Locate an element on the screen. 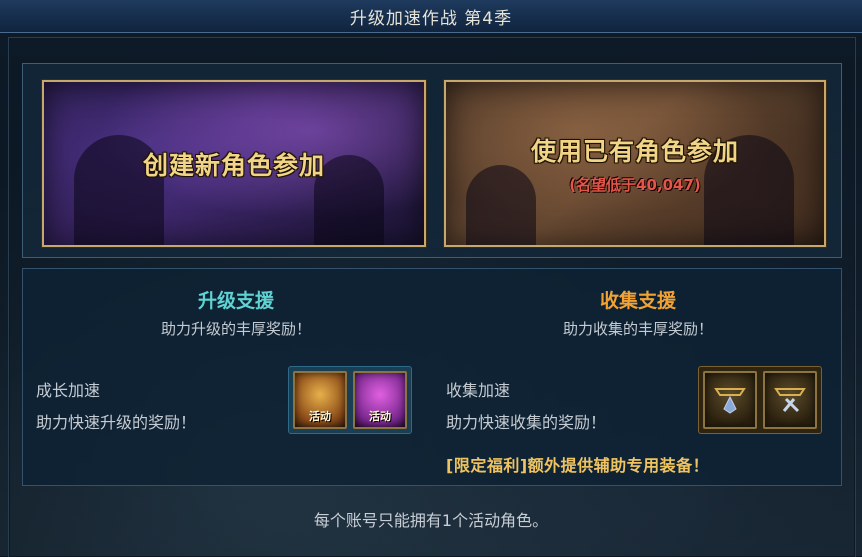 The height and width of the screenshot is (557, 862). collect-boost-desc: 助力快速收集的奖励！ is located at coordinates (526, 422).